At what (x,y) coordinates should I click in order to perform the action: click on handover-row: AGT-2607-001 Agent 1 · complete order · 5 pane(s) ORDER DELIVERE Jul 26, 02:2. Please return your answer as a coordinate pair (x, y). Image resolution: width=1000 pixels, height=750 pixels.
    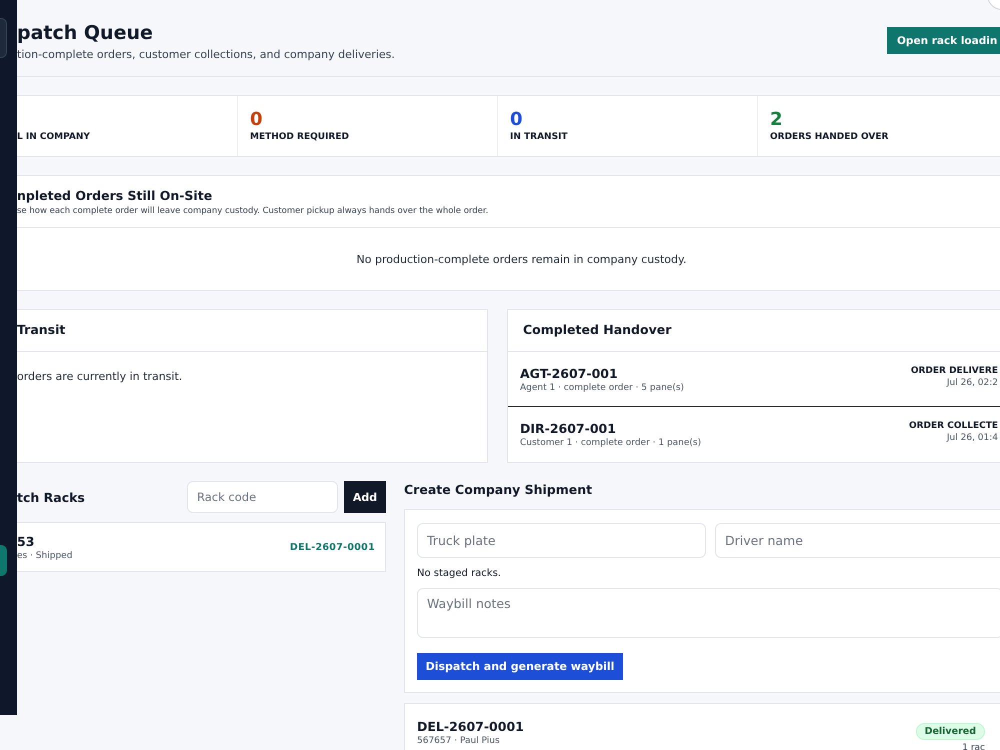
    Looking at the image, I should click on (754, 379).